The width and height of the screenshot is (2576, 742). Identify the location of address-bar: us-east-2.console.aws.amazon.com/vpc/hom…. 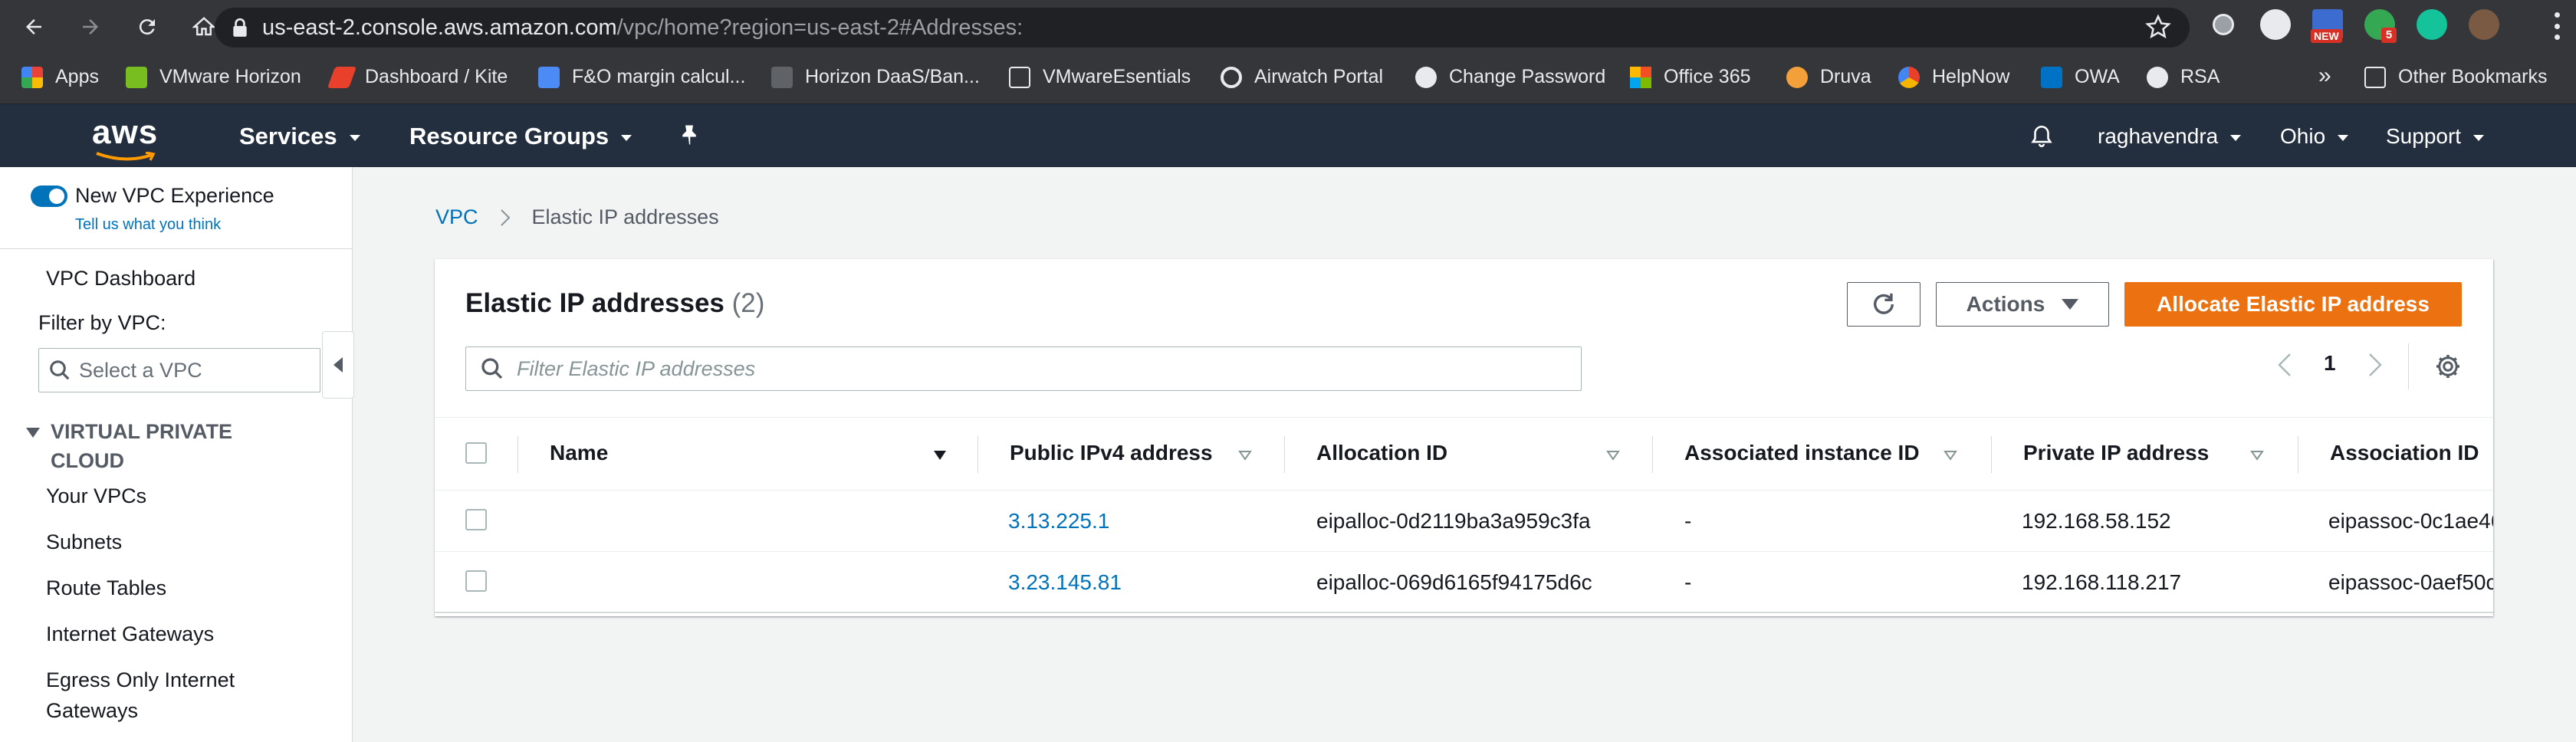
(1202, 28).